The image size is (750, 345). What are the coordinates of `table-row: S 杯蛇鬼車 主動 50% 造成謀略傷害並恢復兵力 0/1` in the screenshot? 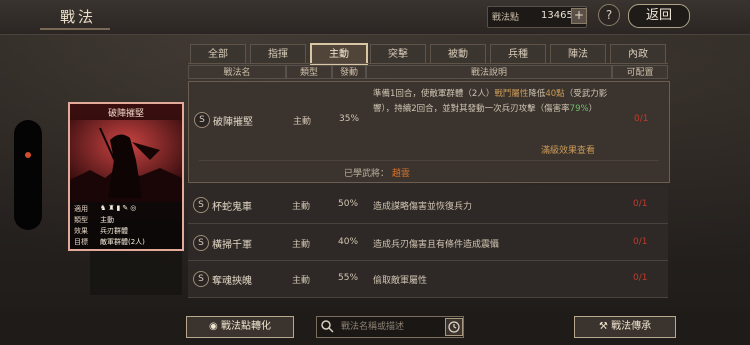 It's located at (428, 204).